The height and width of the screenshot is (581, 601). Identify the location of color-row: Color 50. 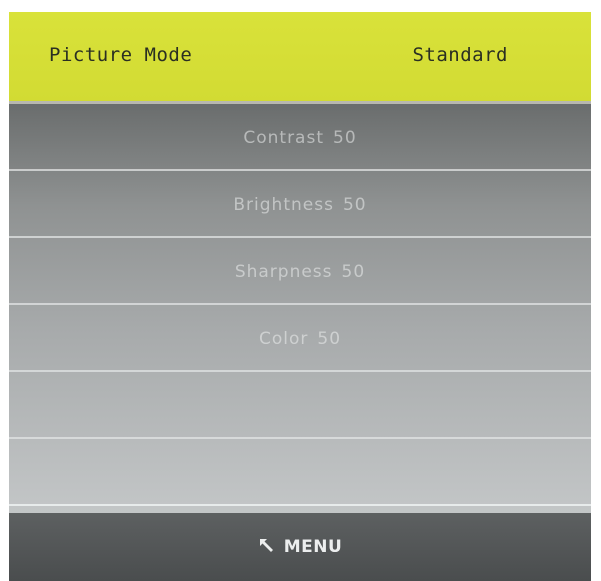
(300, 338).